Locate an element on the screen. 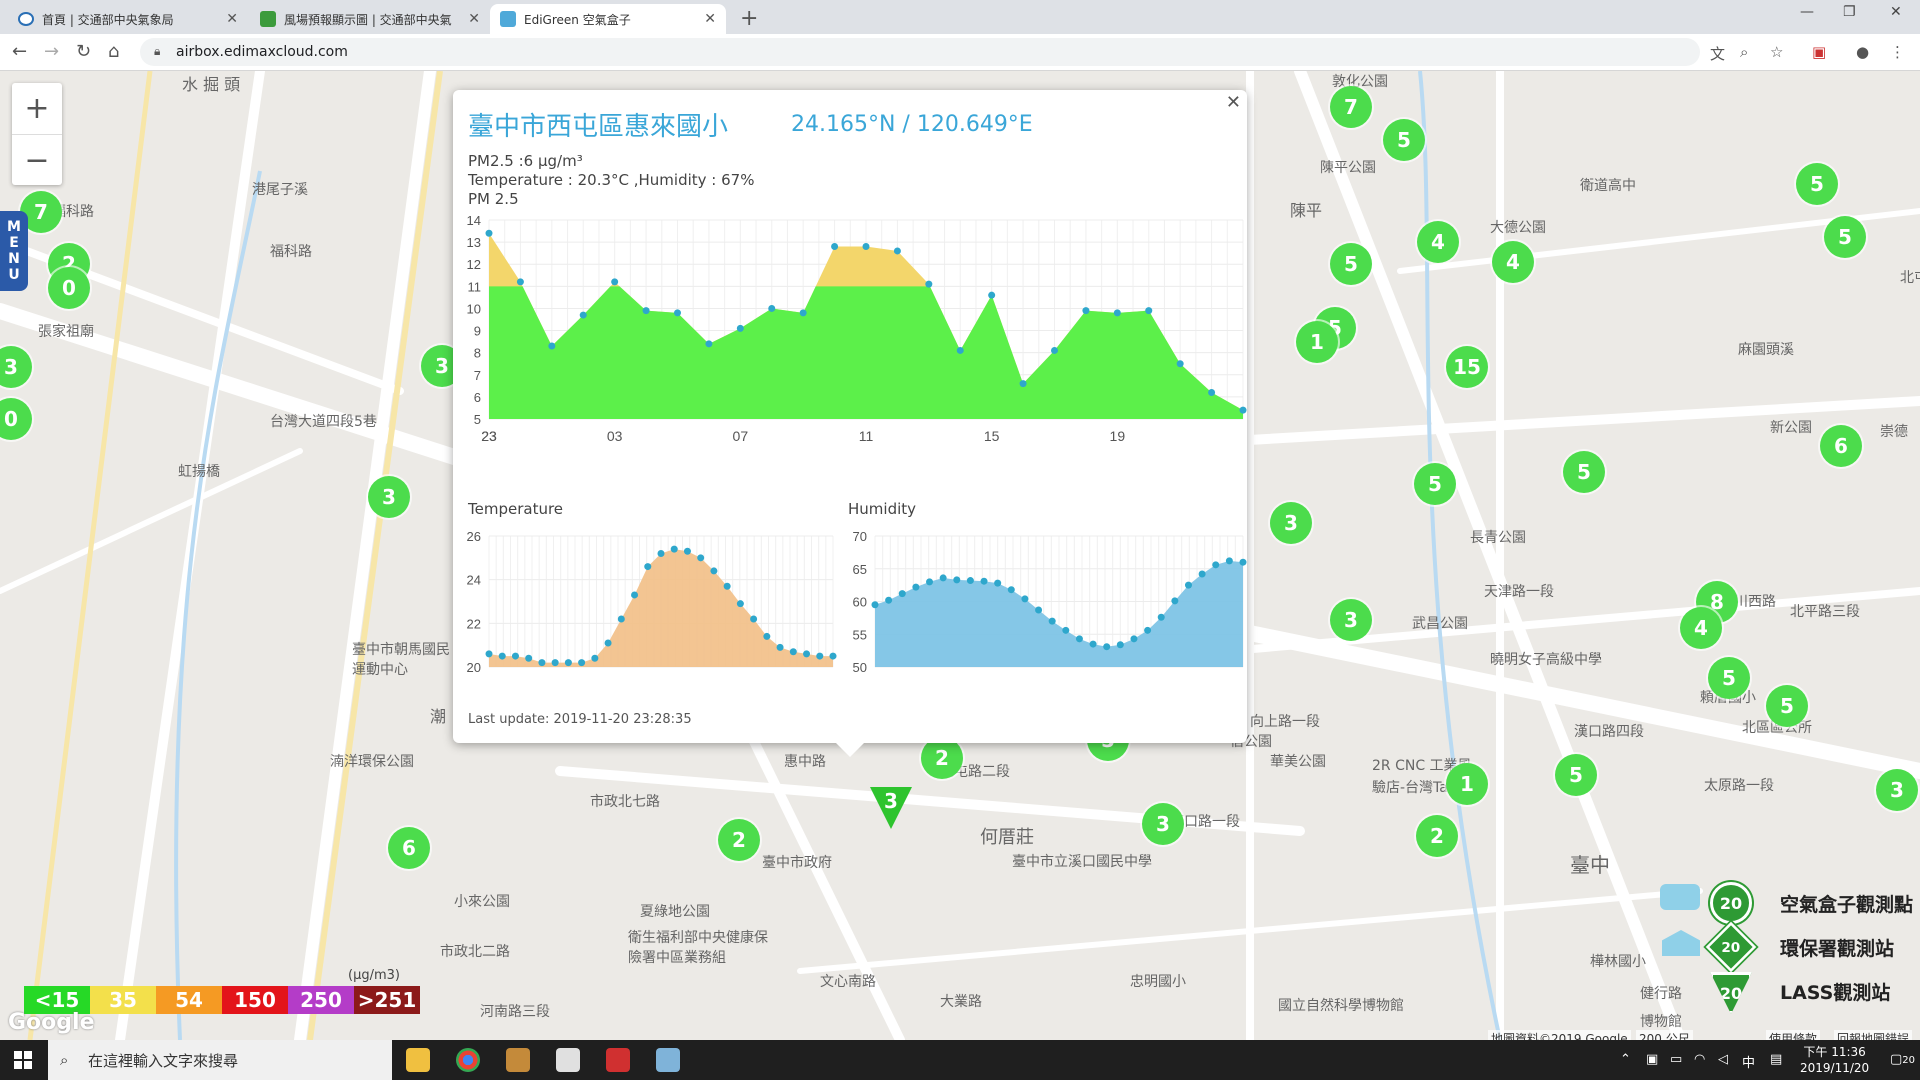  menu-dots-icon: ⋮ is located at coordinates (1897, 52).